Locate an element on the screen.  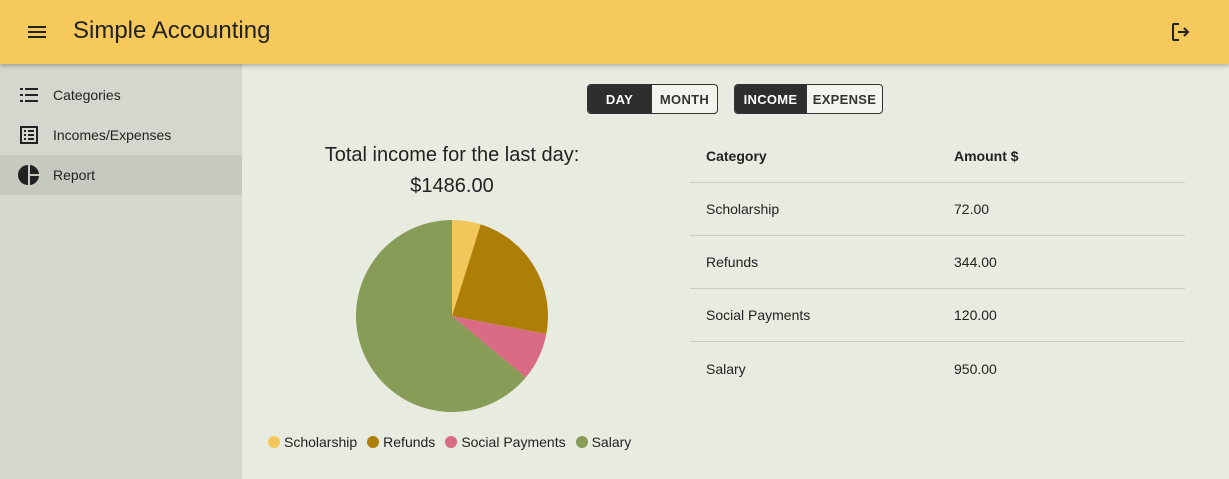
sidebar-item-incomes-expenses: Incomes/Expenses is located at coordinates (121, 135).